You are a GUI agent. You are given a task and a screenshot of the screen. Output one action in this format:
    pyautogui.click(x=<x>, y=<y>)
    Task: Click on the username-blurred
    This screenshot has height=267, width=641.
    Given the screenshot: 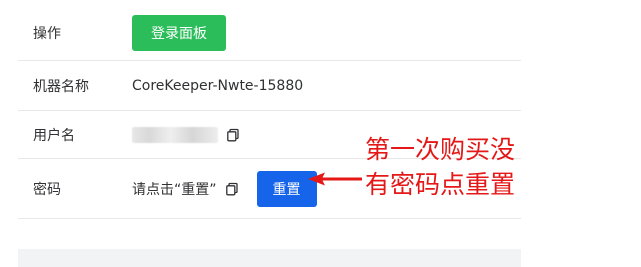 What is the action you would take?
    pyautogui.click(x=175, y=134)
    